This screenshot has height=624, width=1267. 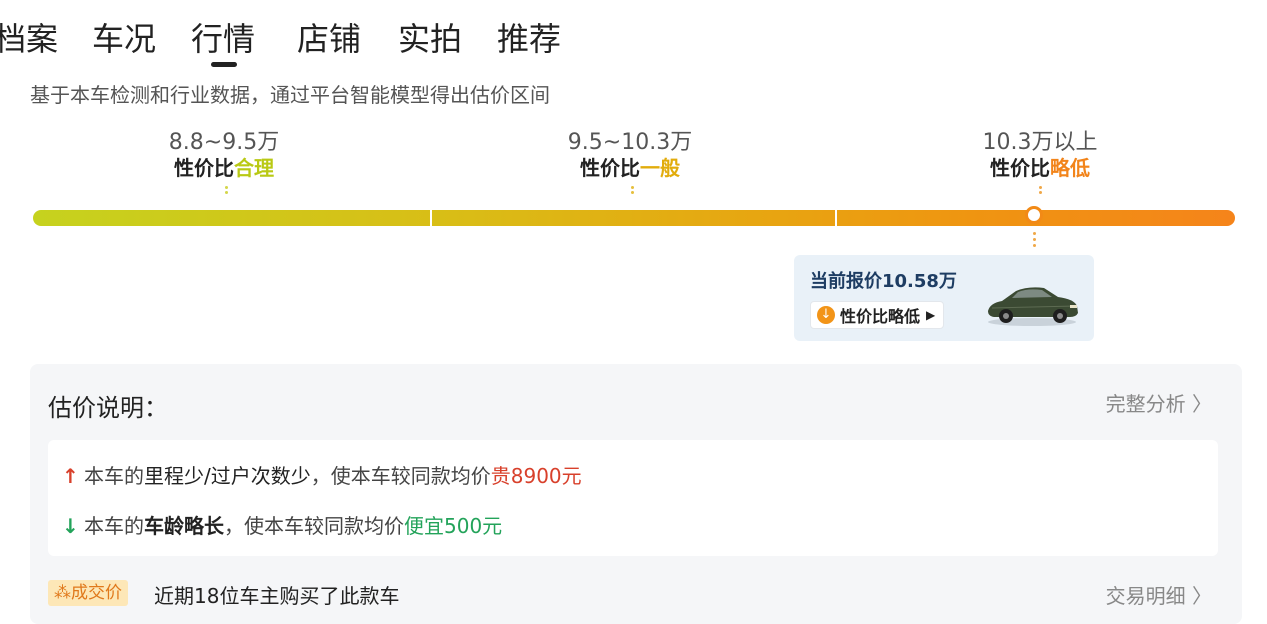 What do you see at coordinates (1070, 168) in the screenshot?
I see `segment-rating-value: 略低` at bounding box center [1070, 168].